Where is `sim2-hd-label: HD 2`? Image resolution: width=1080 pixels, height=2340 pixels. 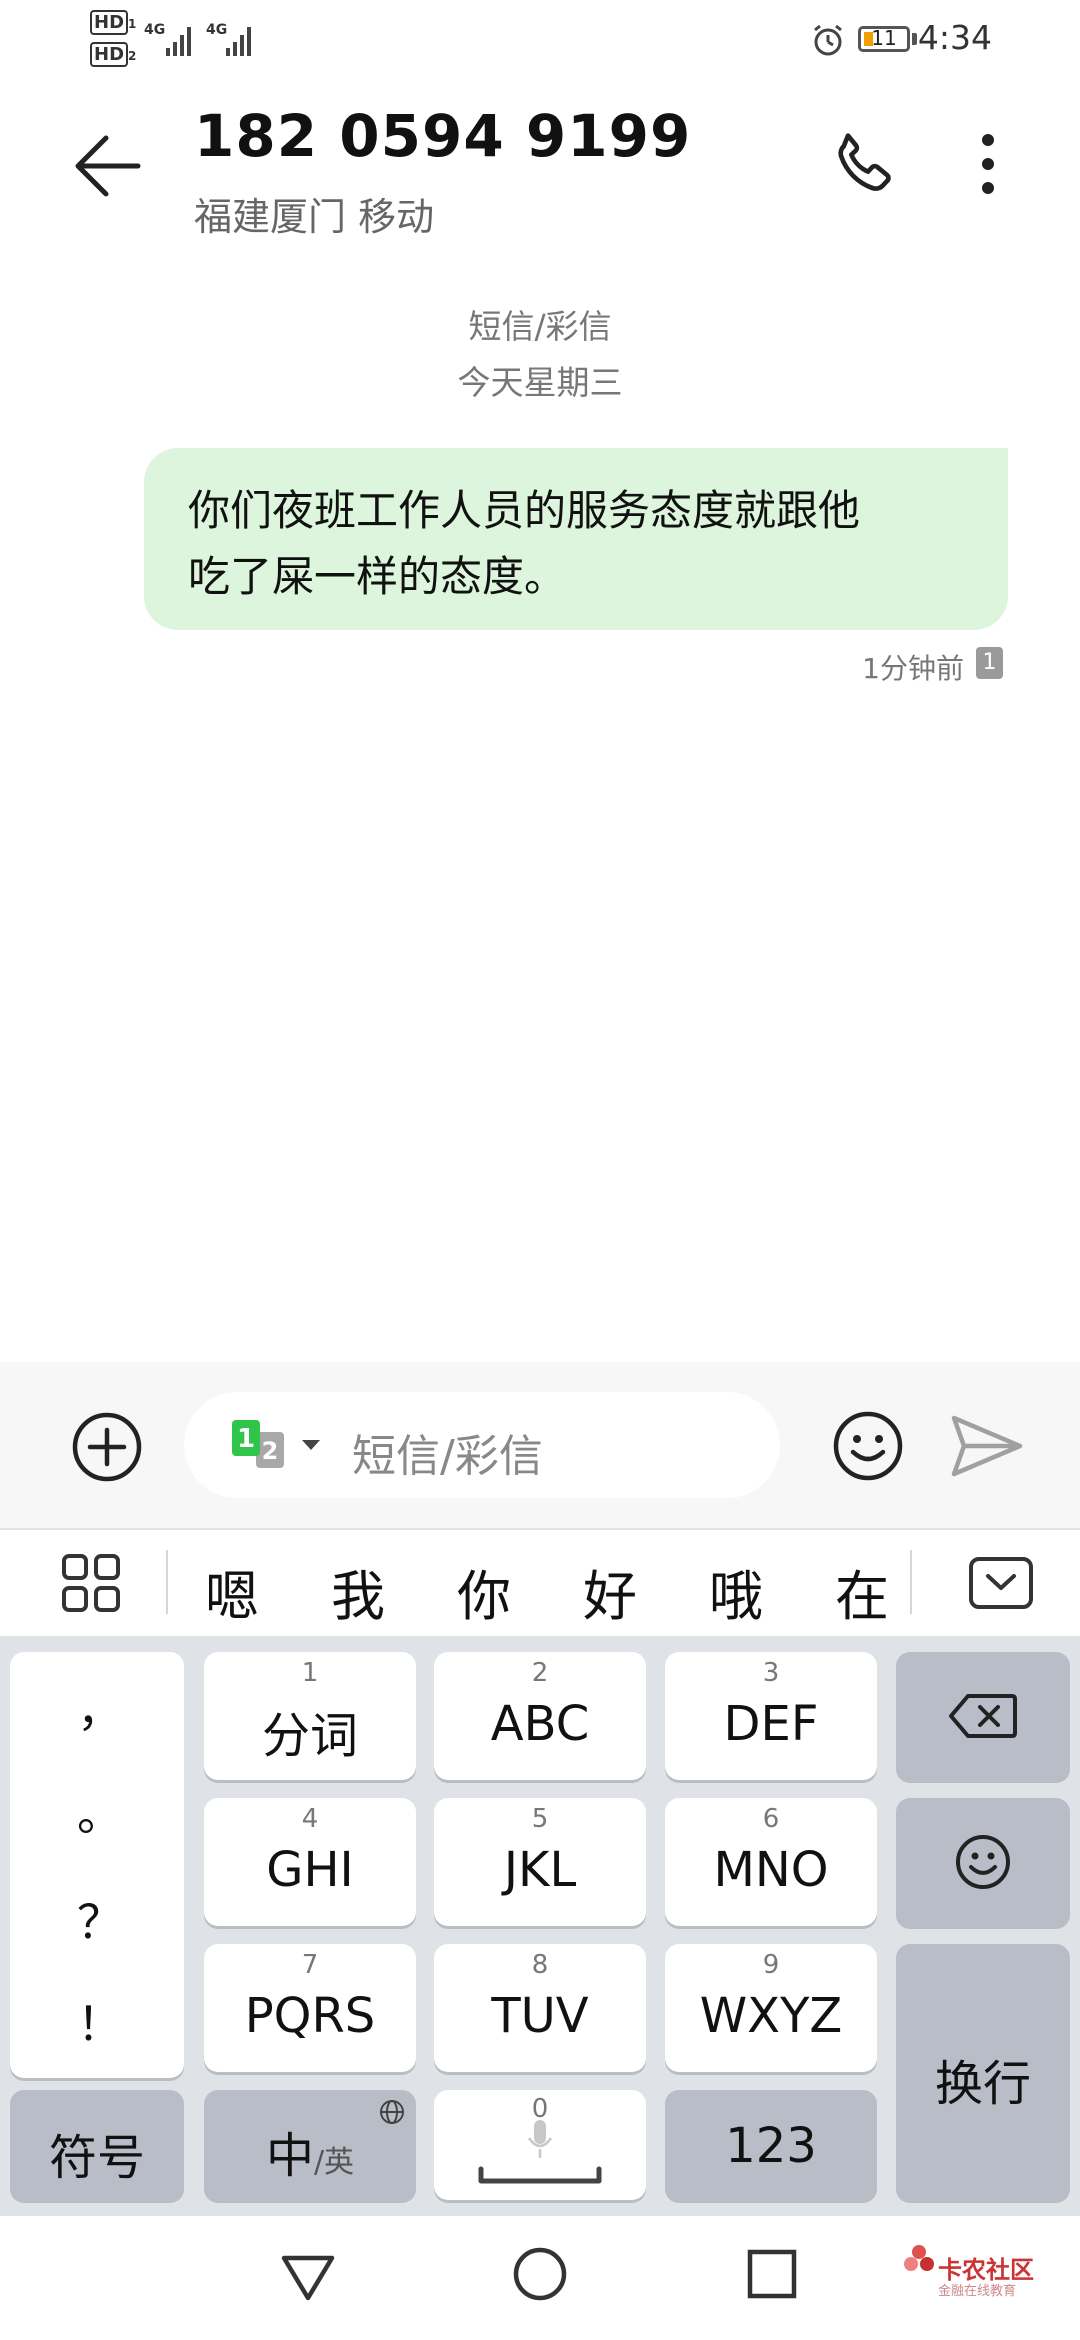 sim2-hd-label: HD 2 is located at coordinates (113, 54).